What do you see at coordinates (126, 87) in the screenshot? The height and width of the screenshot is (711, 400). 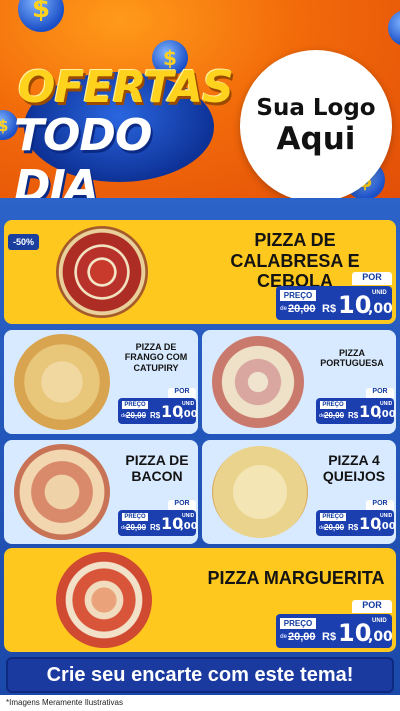 I see `title-line-1: OFERTAS` at bounding box center [126, 87].